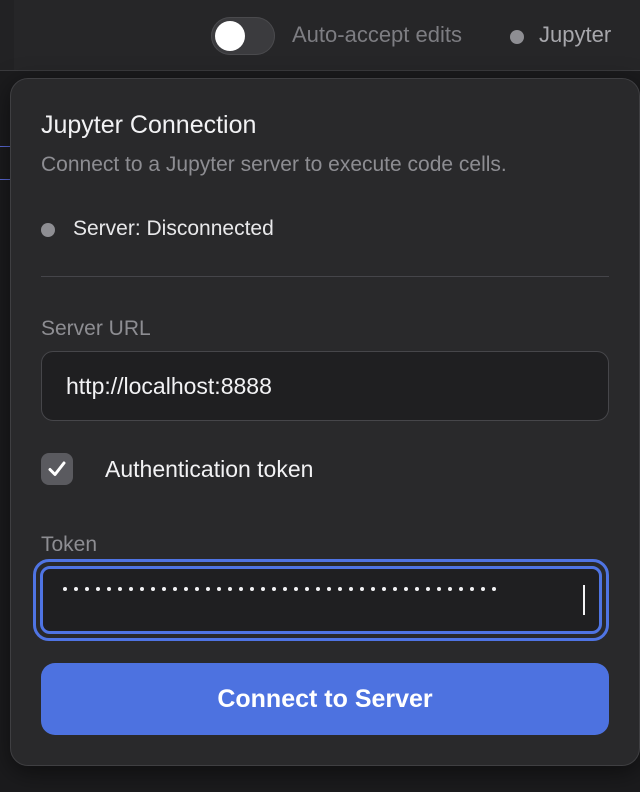  Describe the element at coordinates (279, 589) in the screenshot. I see `token-masked-value` at that location.